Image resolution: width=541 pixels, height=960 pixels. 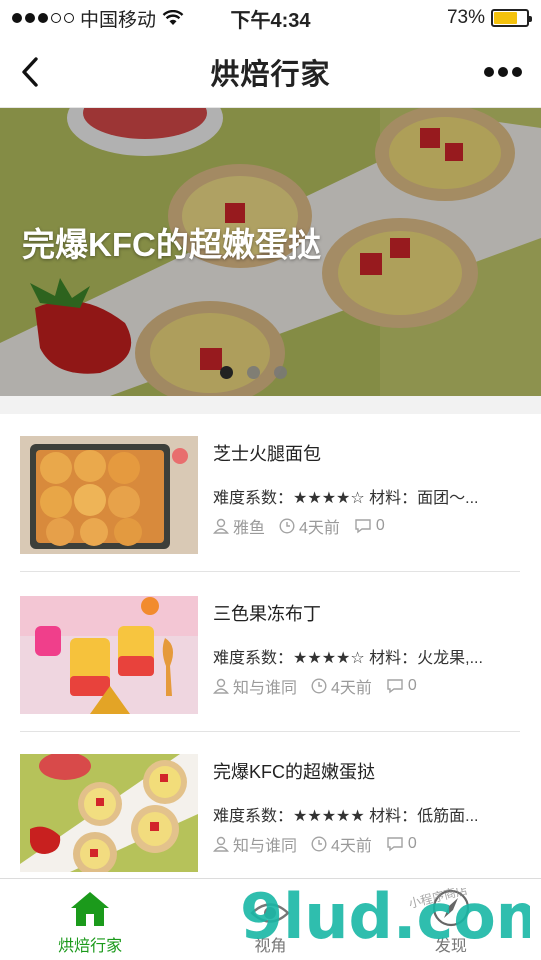 I want to click on battery-percent: 73%, so click(x=465, y=17).